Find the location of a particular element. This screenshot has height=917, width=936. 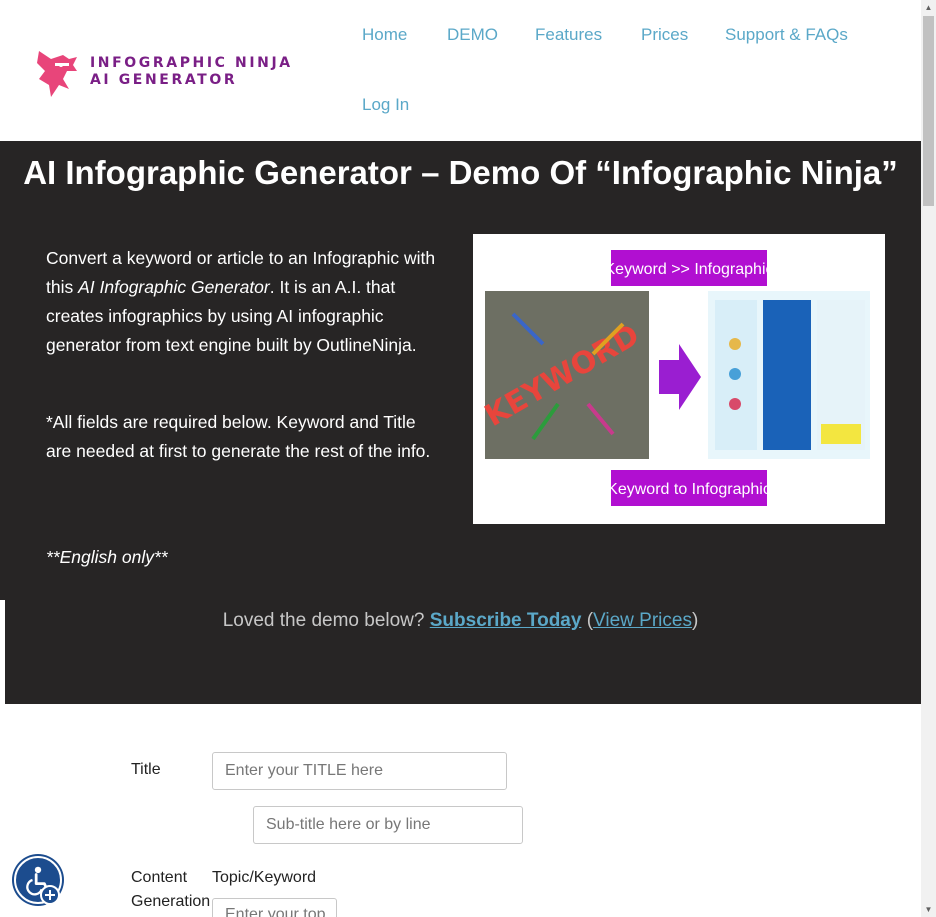

hero-intro-italic: AI Infographic Generator is located at coordinates (174, 287).